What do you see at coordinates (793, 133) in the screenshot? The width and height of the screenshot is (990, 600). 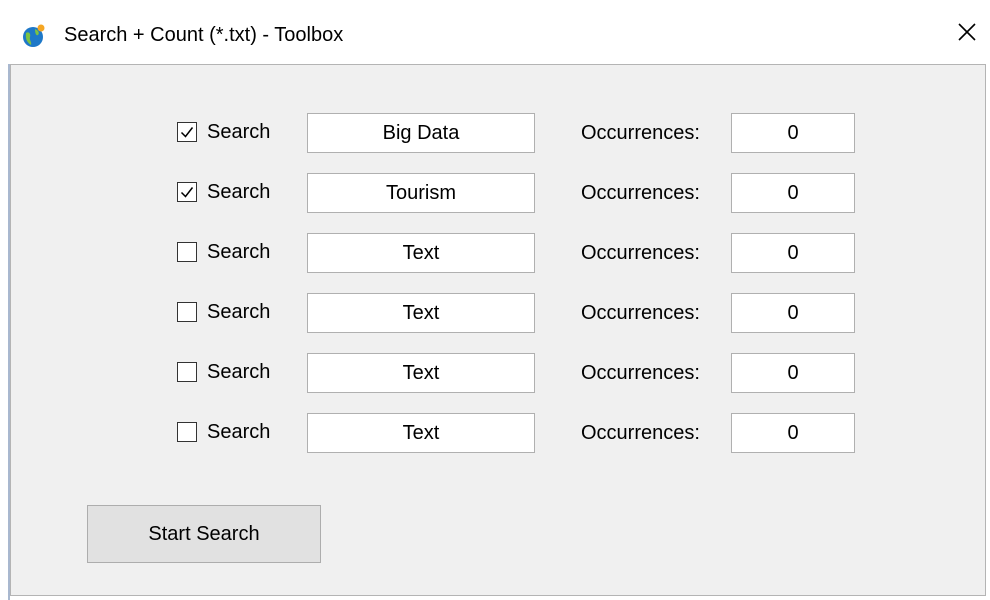 I see `occurrences-count-1: 0` at bounding box center [793, 133].